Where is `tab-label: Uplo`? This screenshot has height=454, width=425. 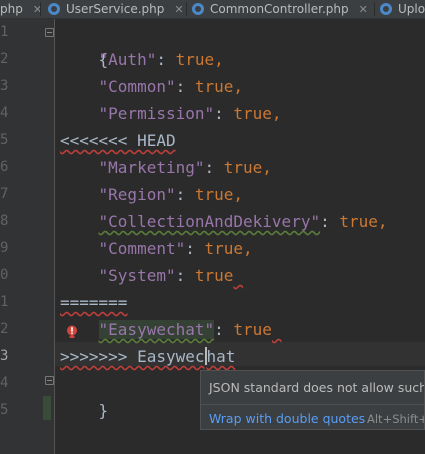 tab-label: Uplo is located at coordinates (411, 9).